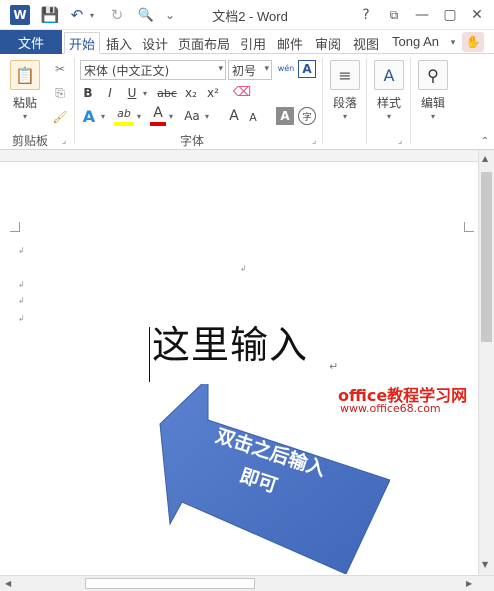  I want to click on user-name: Tong An, so click(415, 41).